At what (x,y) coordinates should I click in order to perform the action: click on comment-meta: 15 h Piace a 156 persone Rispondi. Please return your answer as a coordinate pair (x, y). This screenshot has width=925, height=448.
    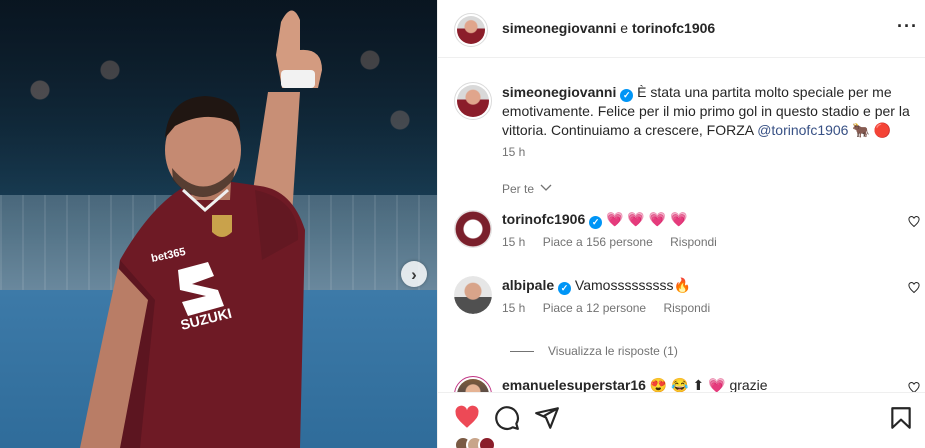
    Looking at the image, I should click on (616, 242).